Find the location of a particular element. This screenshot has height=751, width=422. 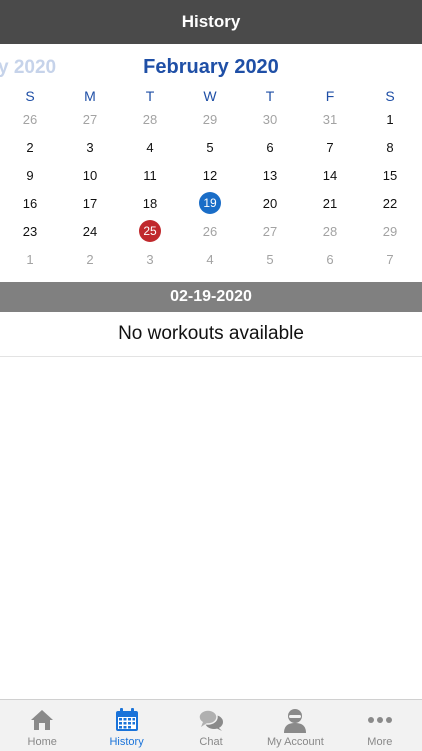

calendar-day: 31 is located at coordinates (330, 119).